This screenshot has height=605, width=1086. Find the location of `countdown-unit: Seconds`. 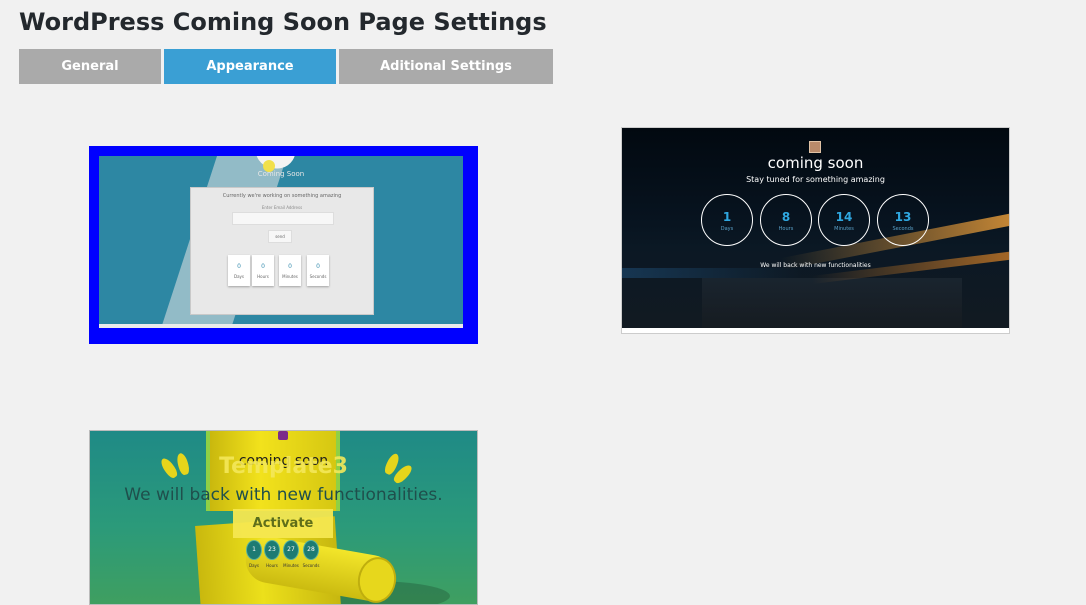

countdown-unit: Seconds is located at coordinates (311, 565).